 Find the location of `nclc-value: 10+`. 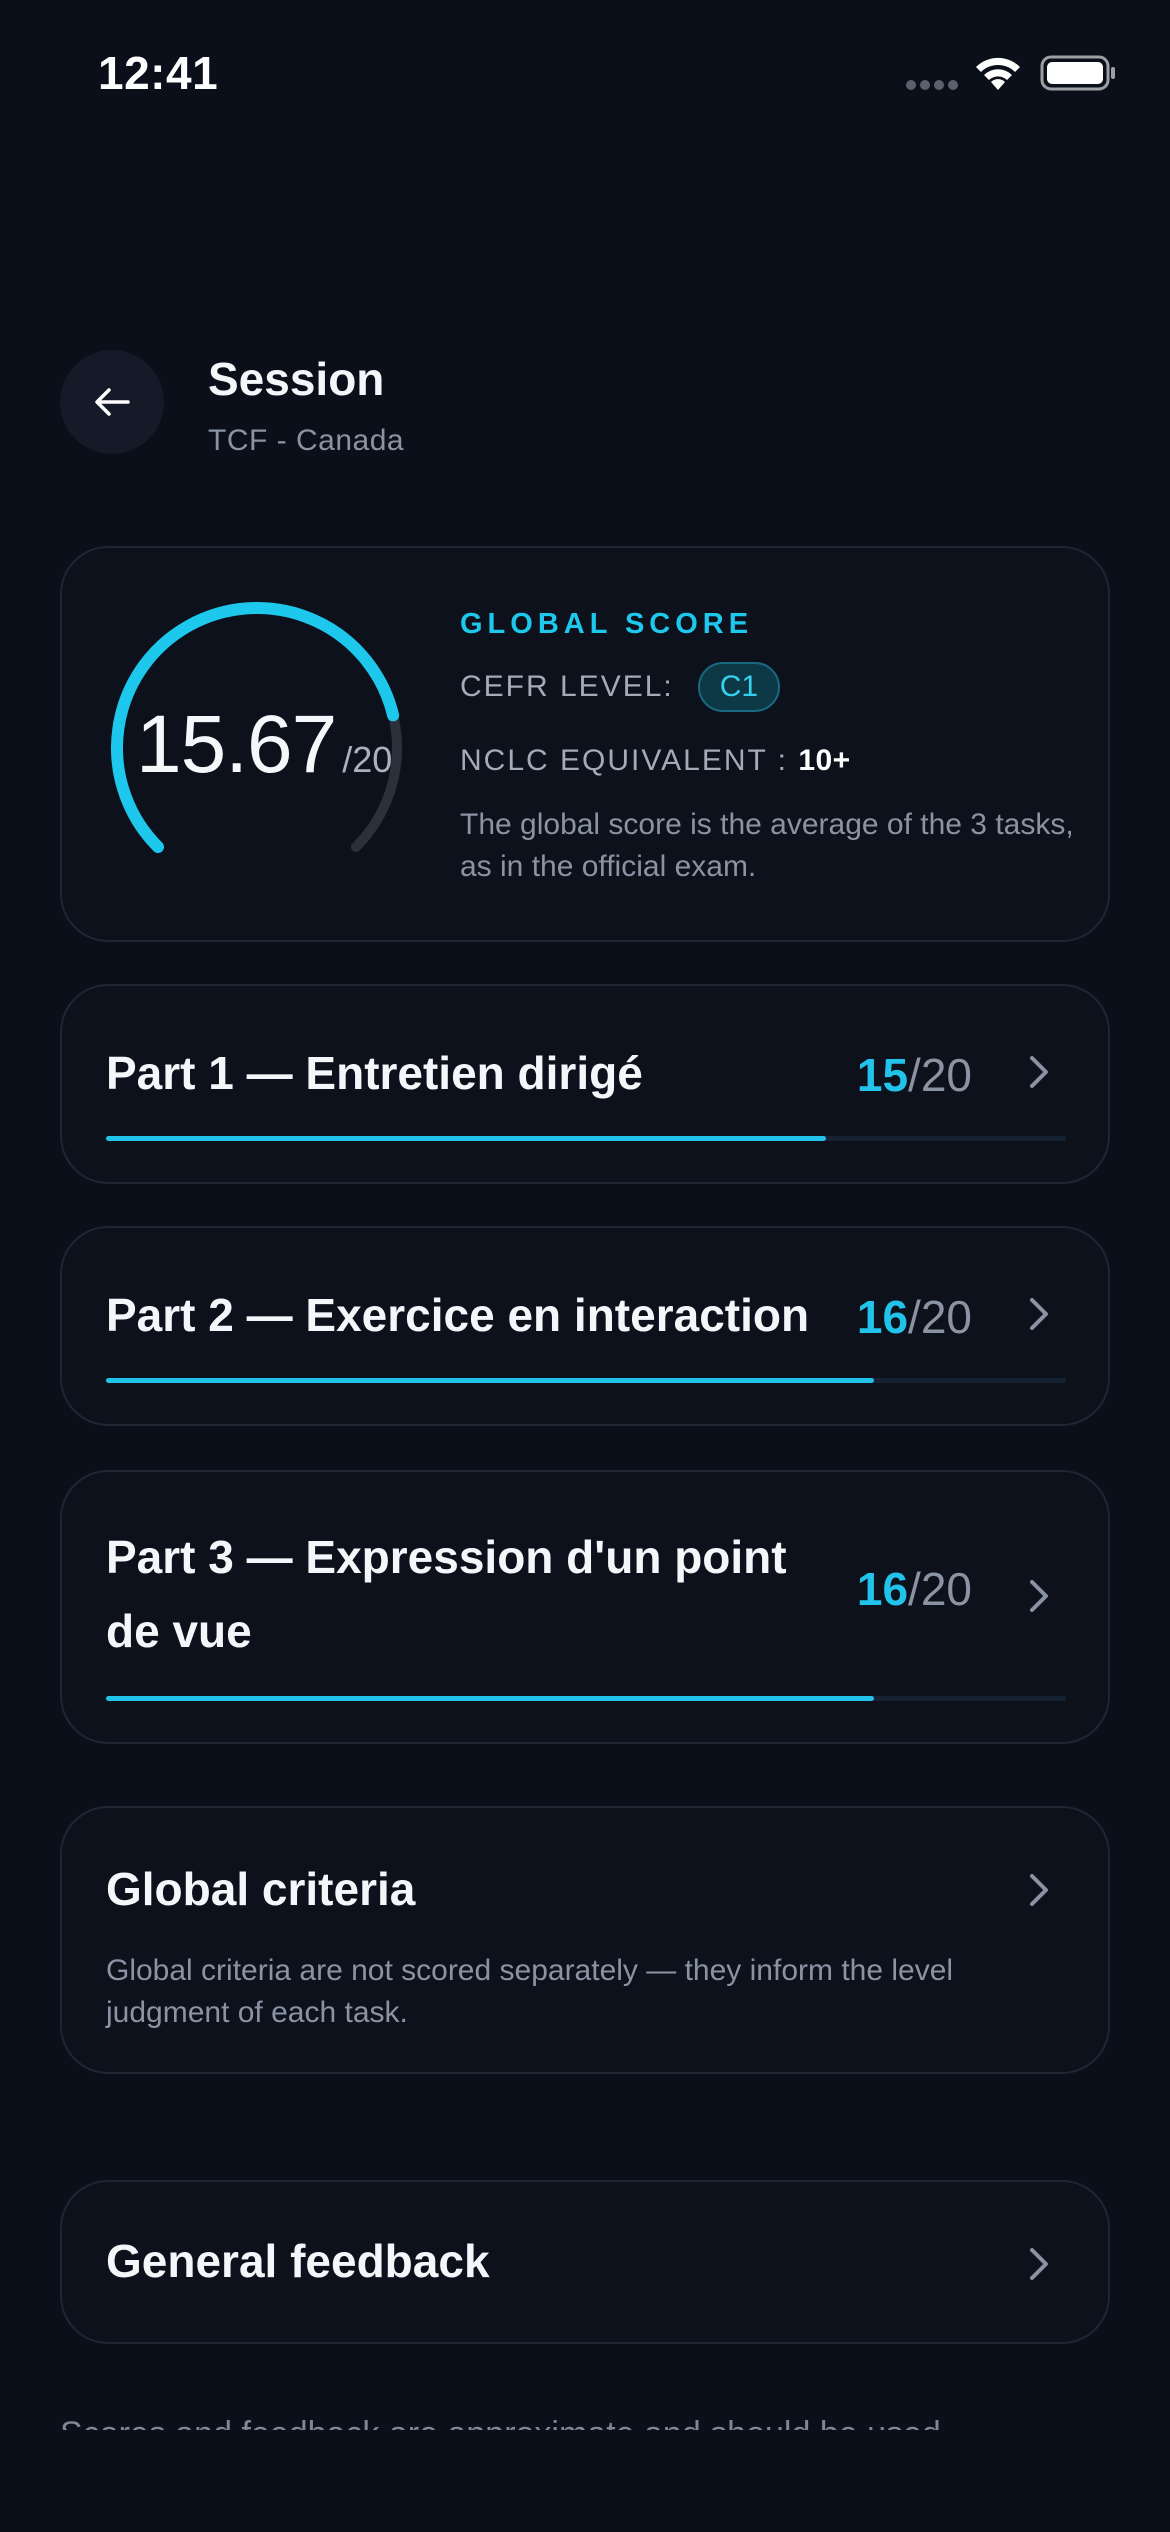

nclc-value: 10+ is located at coordinates (824, 760).